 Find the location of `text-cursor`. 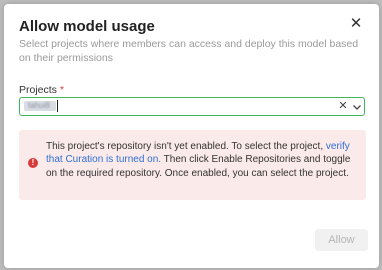

text-cursor is located at coordinates (57, 106).